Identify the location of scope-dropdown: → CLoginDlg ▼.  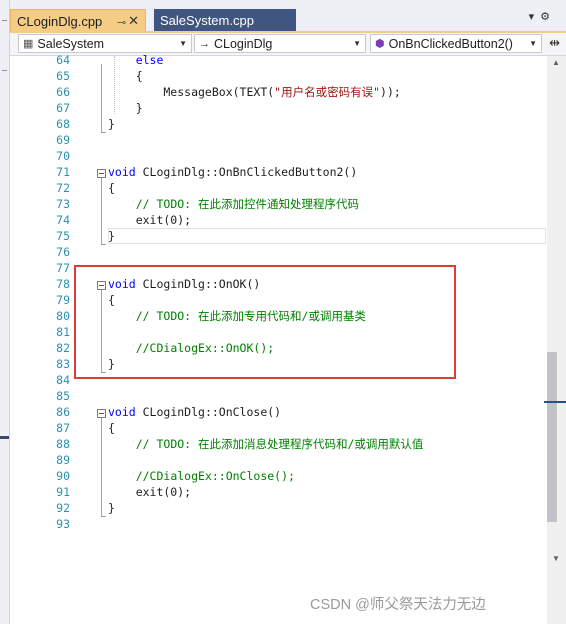
(280, 43).